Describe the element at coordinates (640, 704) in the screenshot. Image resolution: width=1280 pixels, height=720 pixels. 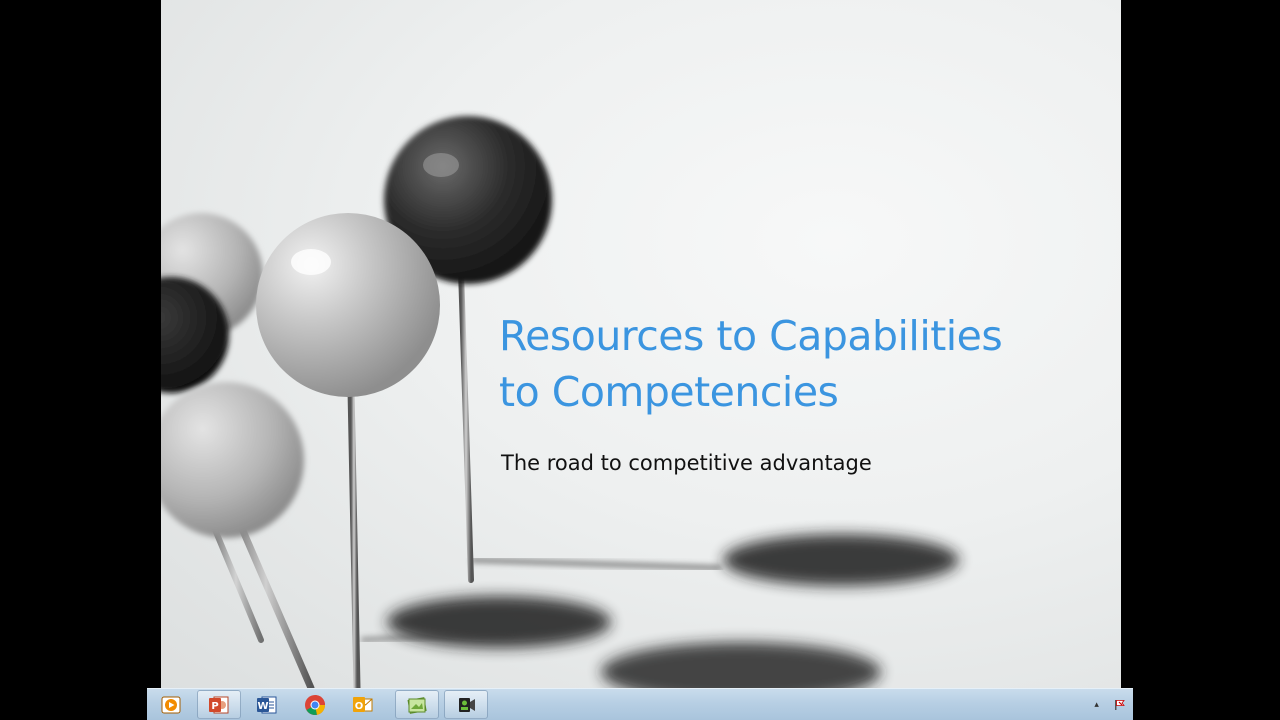
I see `windows-taskbar: P W O ▴` at that location.